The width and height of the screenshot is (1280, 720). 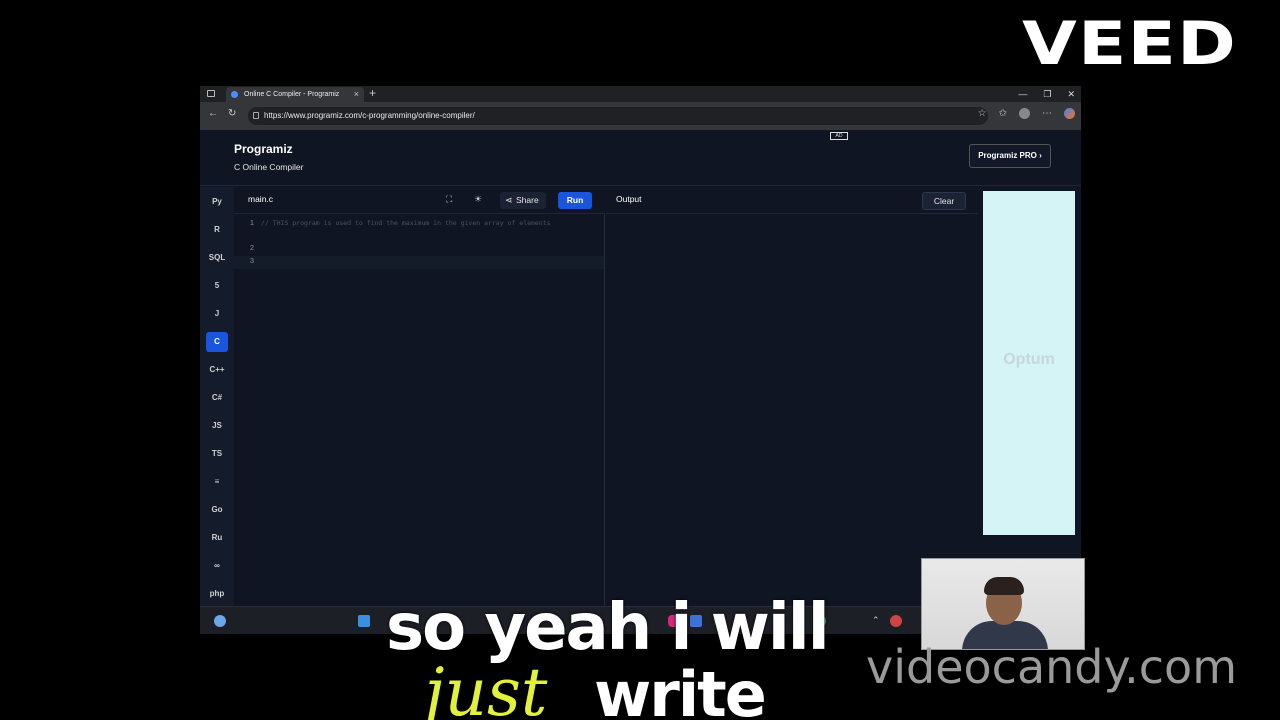 I want to click on csharp-icon: C#, so click(x=217, y=398).